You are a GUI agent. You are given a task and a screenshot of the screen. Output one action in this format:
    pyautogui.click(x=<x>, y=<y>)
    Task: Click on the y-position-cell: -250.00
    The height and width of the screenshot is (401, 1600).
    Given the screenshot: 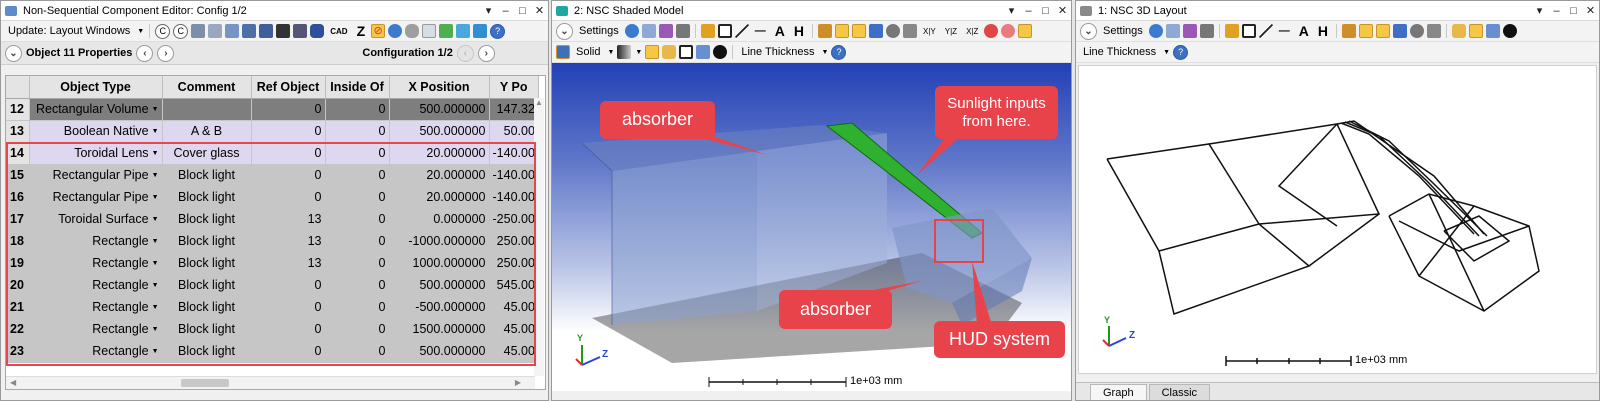 What is the action you would take?
    pyautogui.click(x=514, y=219)
    